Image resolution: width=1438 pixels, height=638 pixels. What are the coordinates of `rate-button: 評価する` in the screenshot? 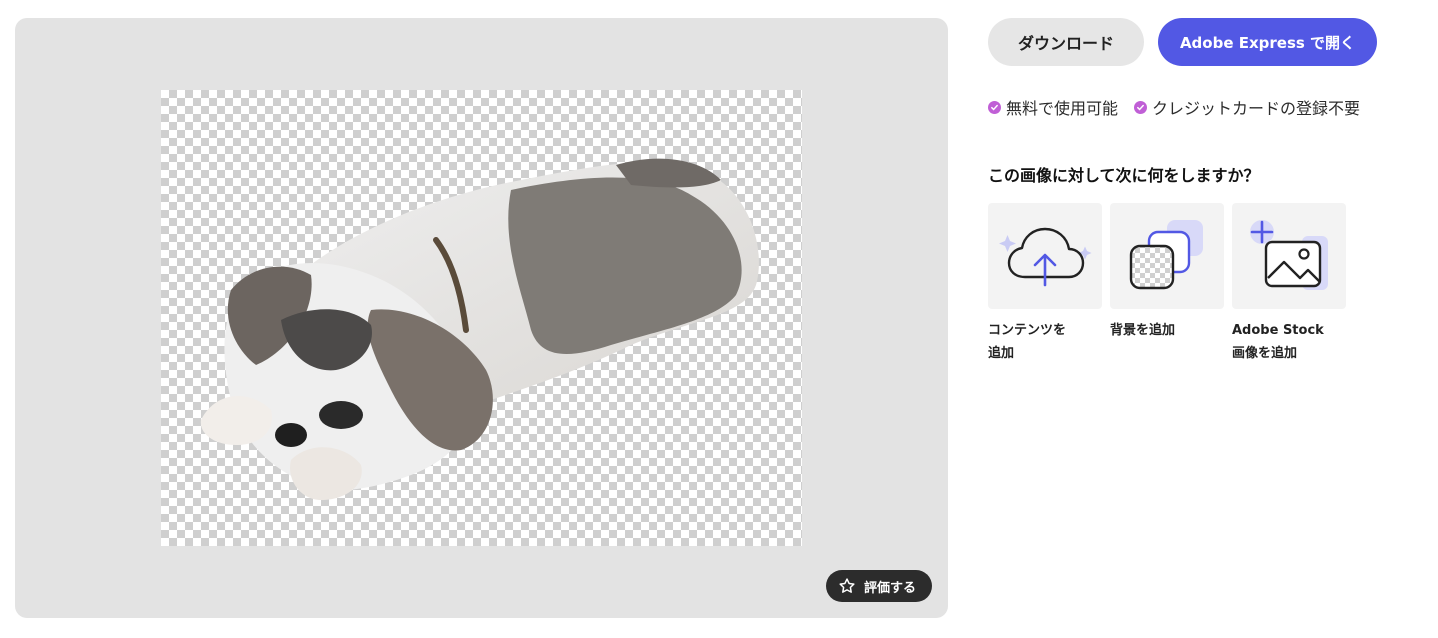 It's located at (878, 586).